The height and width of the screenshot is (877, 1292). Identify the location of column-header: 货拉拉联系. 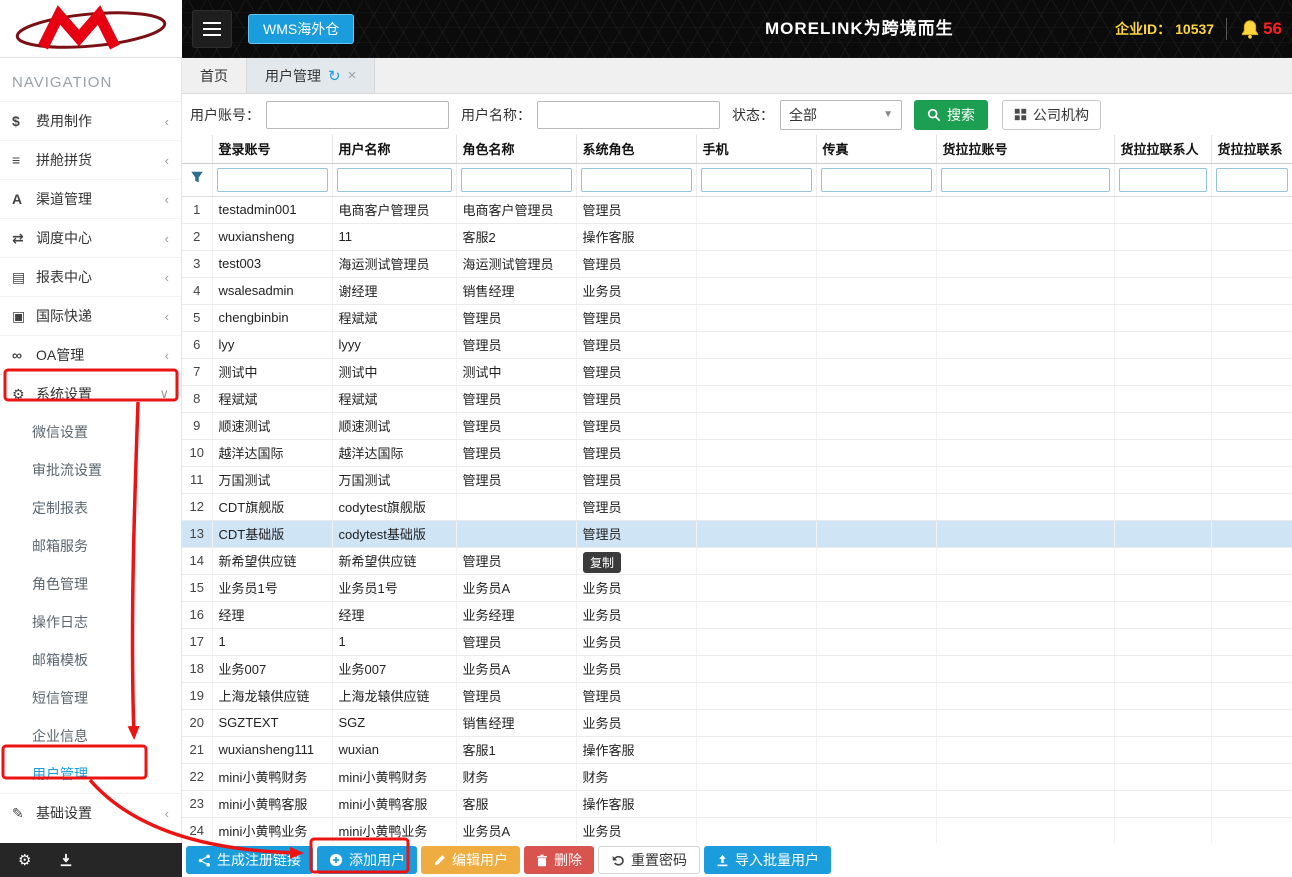
(1251, 149).